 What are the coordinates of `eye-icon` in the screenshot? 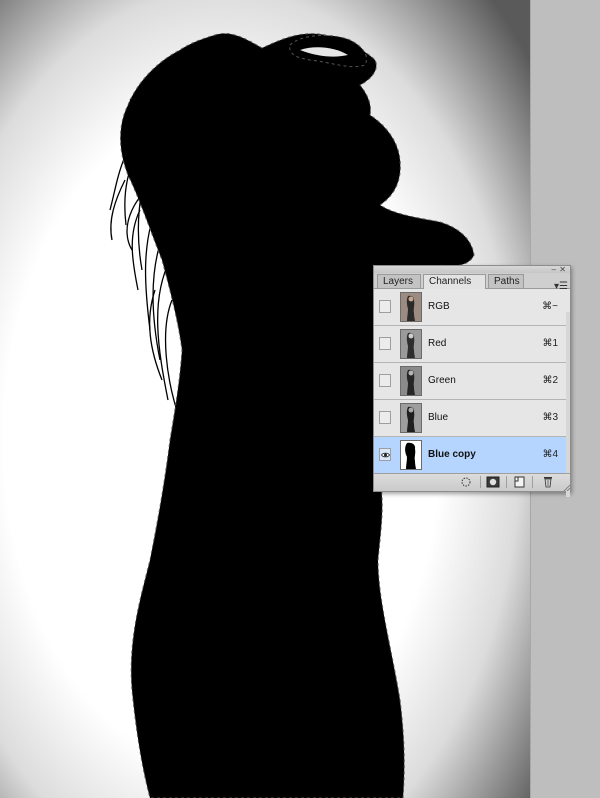 It's located at (385, 455).